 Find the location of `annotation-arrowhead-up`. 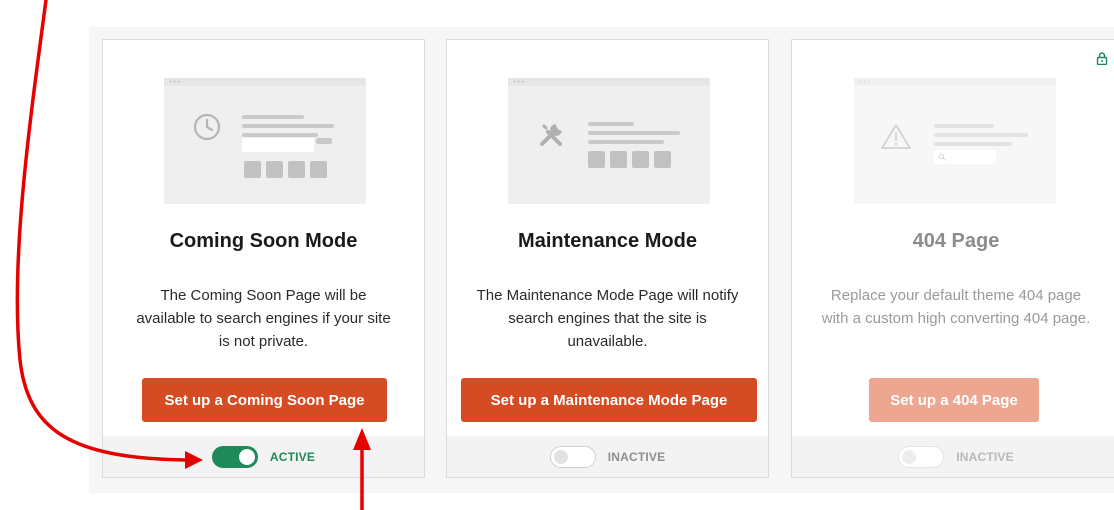

annotation-arrowhead-up is located at coordinates (362, 439).